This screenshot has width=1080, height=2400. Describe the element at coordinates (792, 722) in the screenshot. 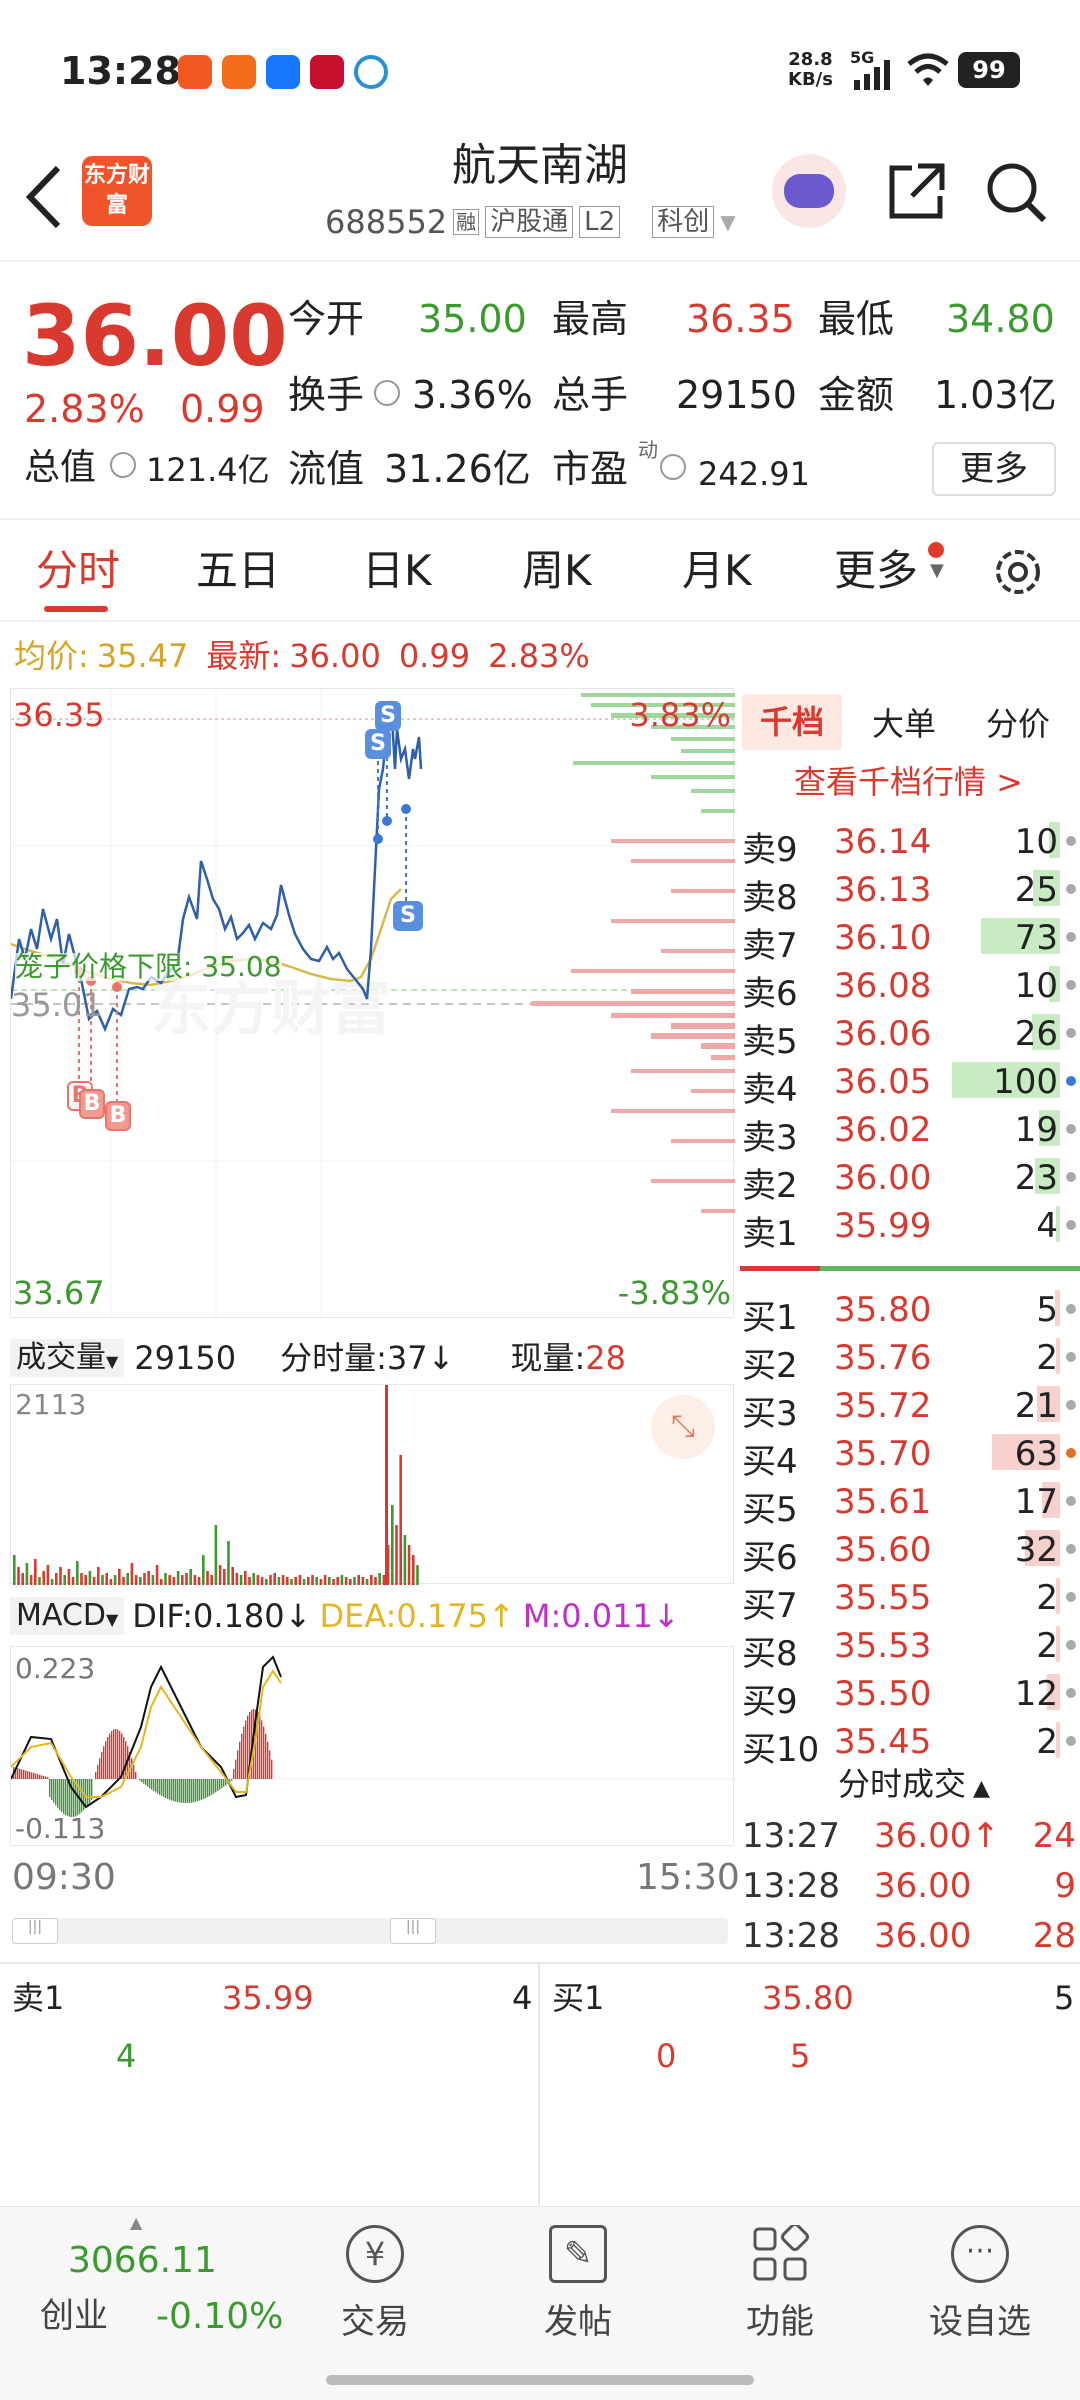

I see `tab-depth: 千档` at that location.